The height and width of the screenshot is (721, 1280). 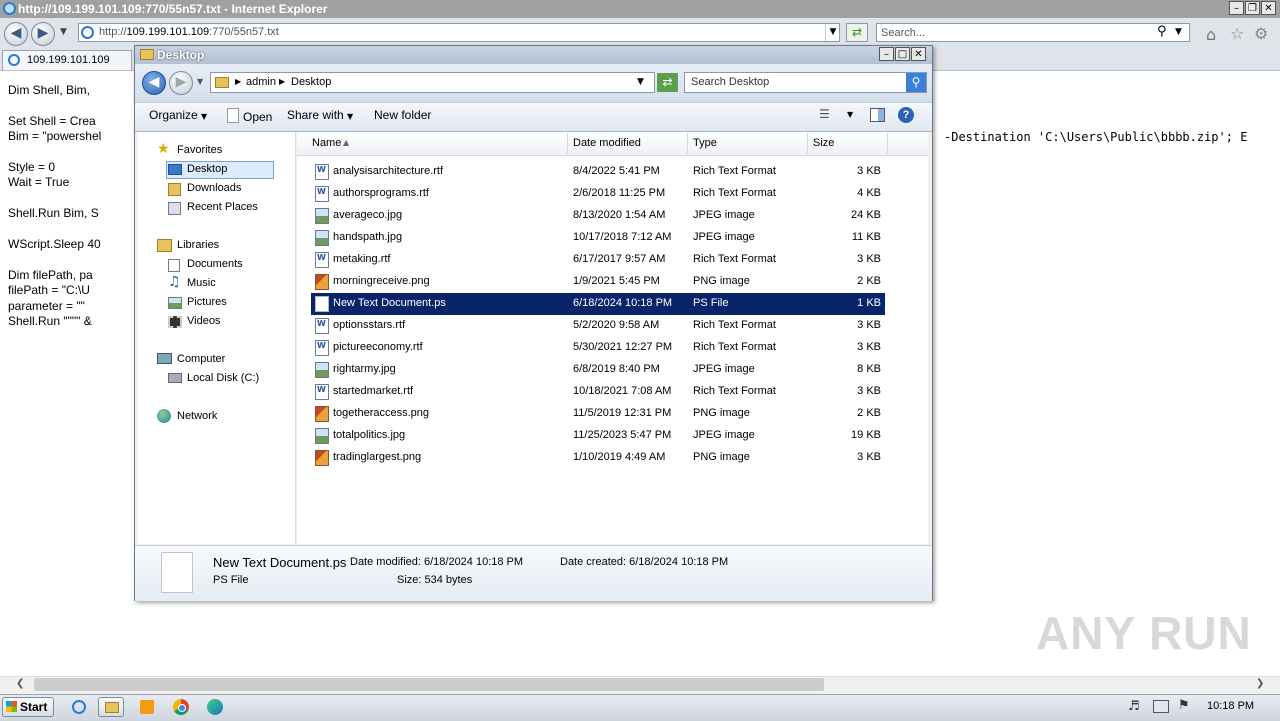 I want to click on column-date-modified: Date modified, so click(x=607, y=143).